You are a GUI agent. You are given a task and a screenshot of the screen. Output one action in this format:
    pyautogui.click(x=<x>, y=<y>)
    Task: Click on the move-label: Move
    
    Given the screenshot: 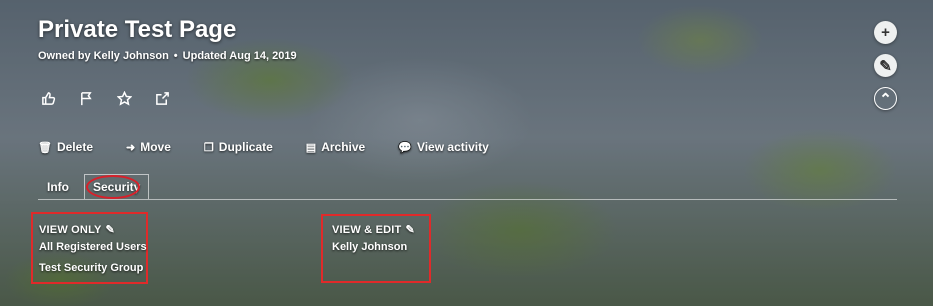 What is the action you would take?
    pyautogui.click(x=155, y=147)
    